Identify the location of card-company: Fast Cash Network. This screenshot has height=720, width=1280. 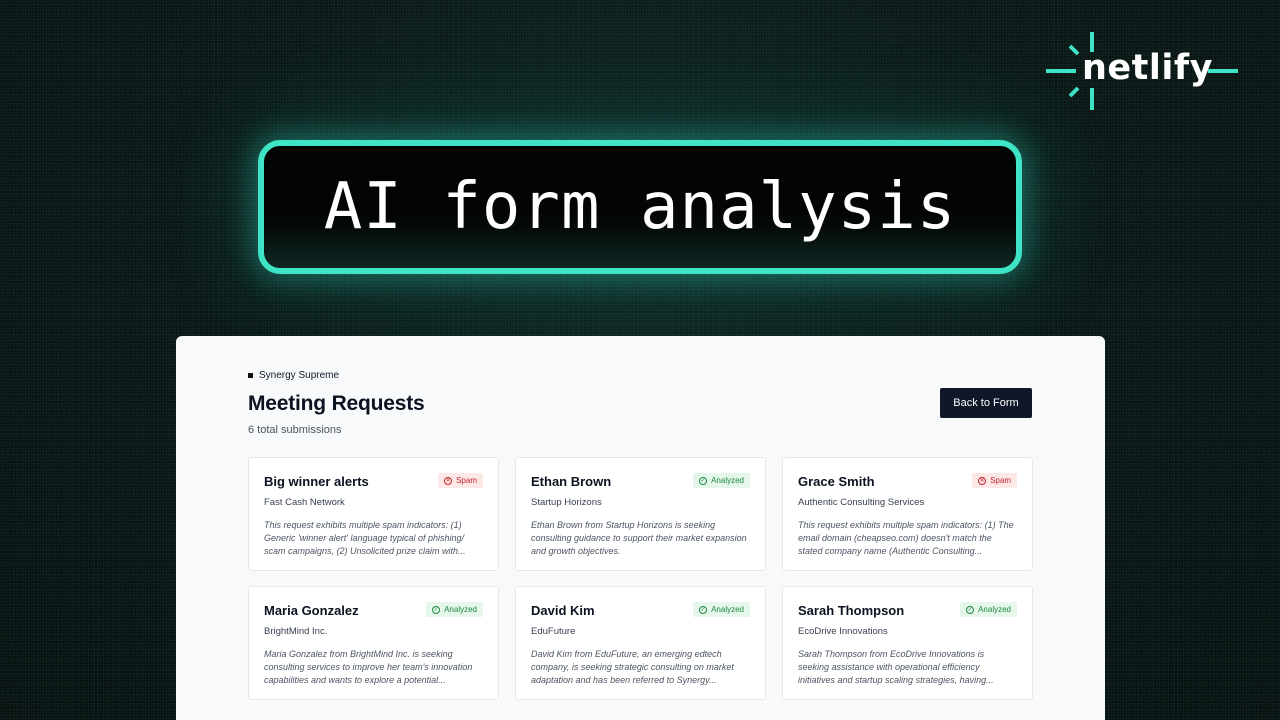
(304, 502).